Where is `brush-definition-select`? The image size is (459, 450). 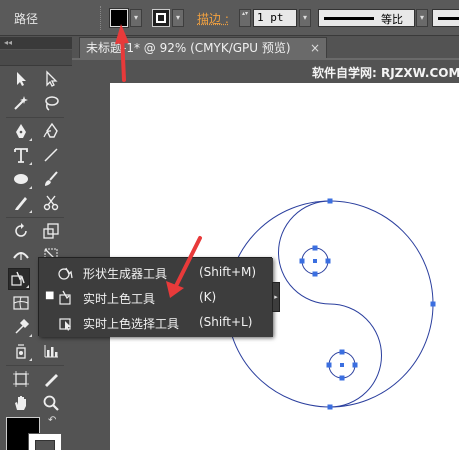 brush-definition-select is located at coordinates (445, 18).